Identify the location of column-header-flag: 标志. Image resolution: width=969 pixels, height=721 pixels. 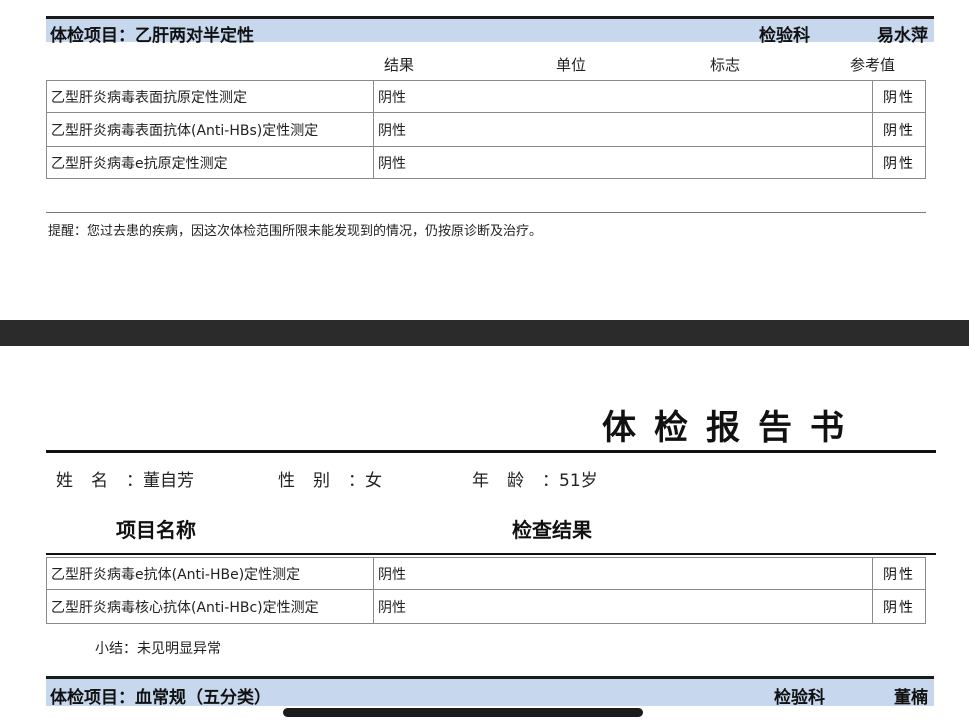
(725, 65).